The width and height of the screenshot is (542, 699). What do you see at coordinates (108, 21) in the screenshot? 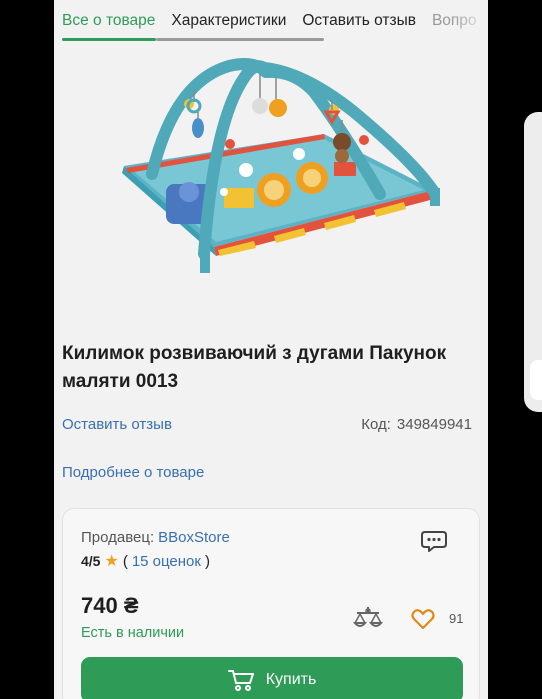
I see `tab-all-about-product: Все о товаре` at bounding box center [108, 21].